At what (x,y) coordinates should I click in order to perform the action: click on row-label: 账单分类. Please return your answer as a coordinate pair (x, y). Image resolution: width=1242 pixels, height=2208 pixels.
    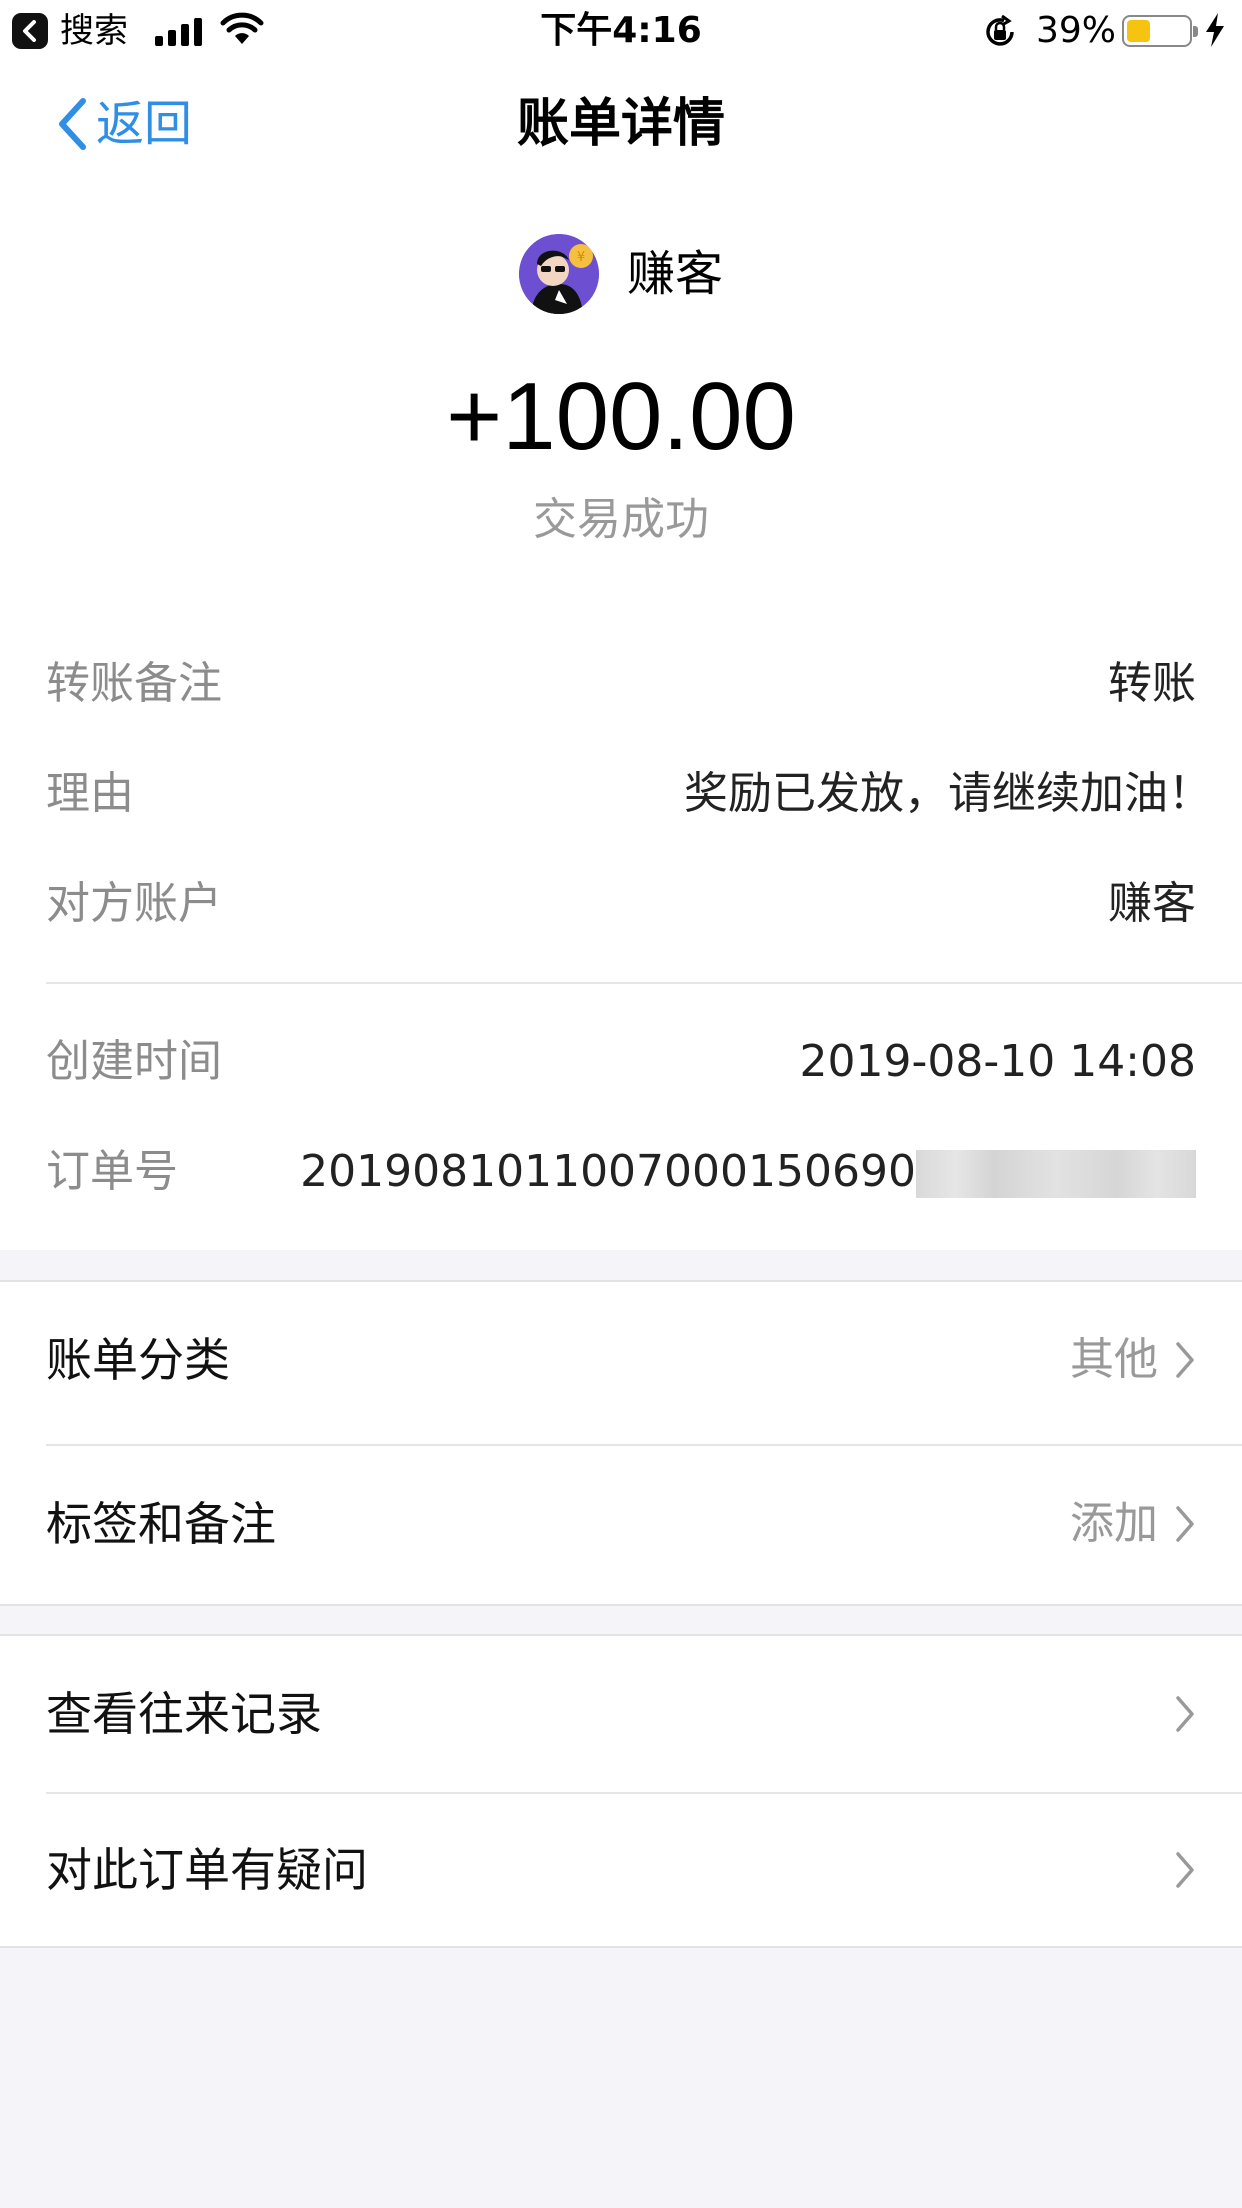
    Looking at the image, I should click on (138, 1360).